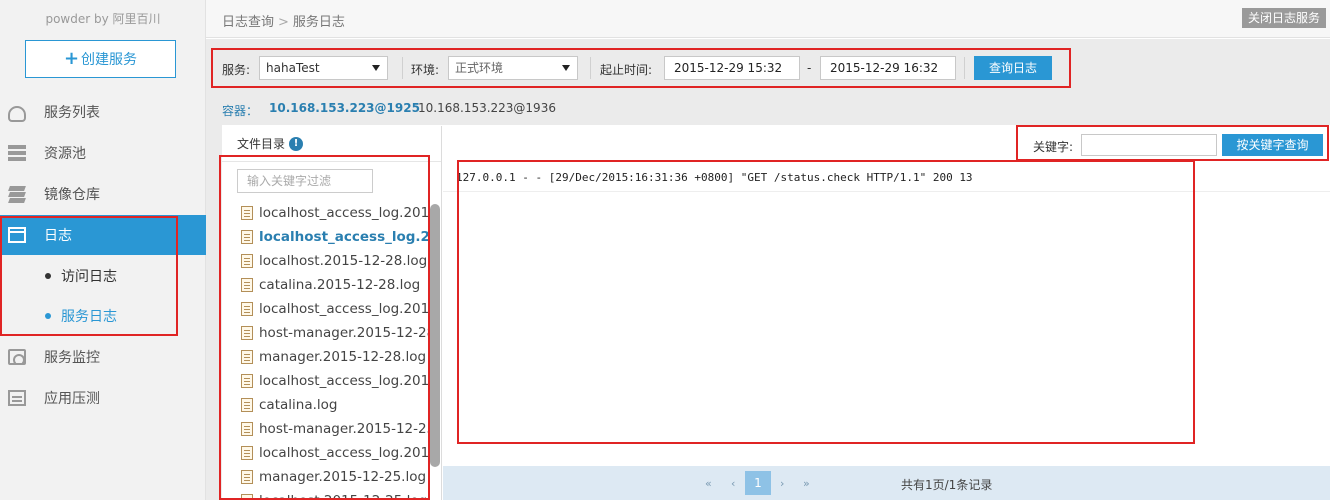  What do you see at coordinates (708, 483) in the screenshot?
I see `first-page-button: «` at bounding box center [708, 483].